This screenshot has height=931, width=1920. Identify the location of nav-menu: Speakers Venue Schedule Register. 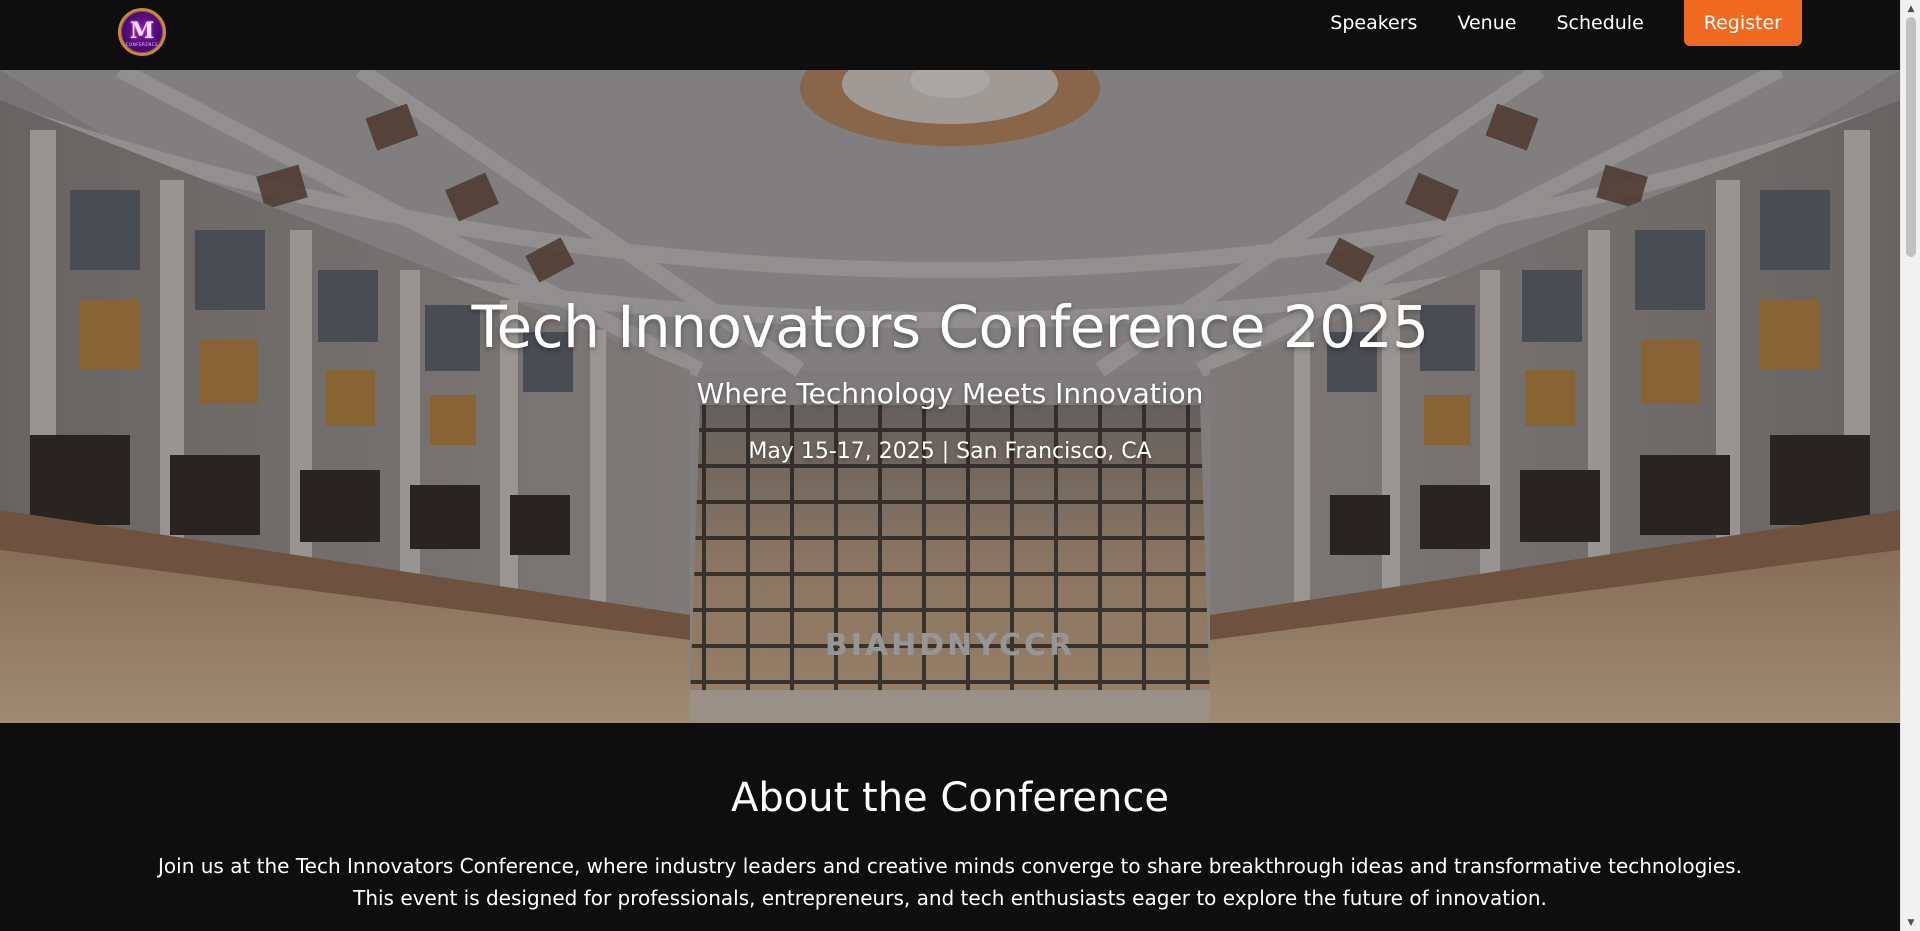
(1546, 23).